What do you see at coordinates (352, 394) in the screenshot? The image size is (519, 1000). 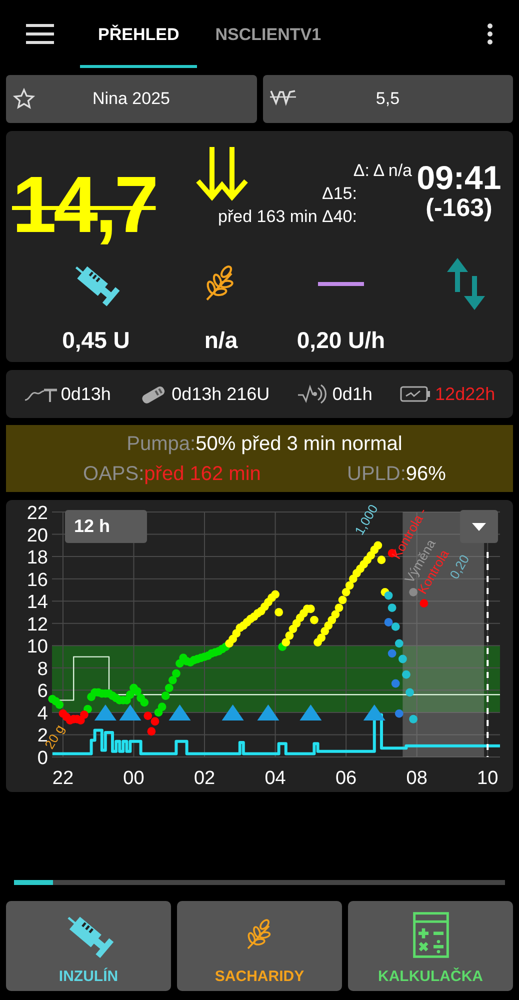 I see `status-text: 0d1h` at bounding box center [352, 394].